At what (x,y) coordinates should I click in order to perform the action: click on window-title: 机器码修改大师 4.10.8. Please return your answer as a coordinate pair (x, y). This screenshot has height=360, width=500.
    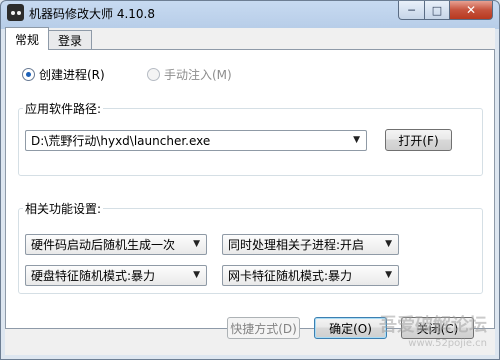
    Looking at the image, I should click on (92, 14).